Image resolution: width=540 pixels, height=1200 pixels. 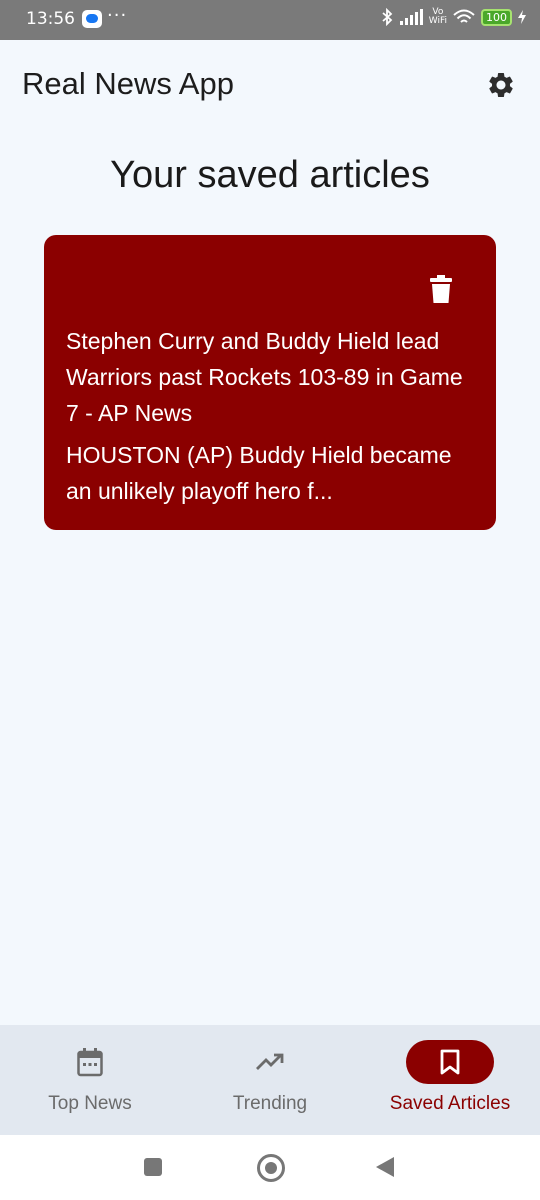 What do you see at coordinates (522, 17) in the screenshot?
I see `charging-icon` at bounding box center [522, 17].